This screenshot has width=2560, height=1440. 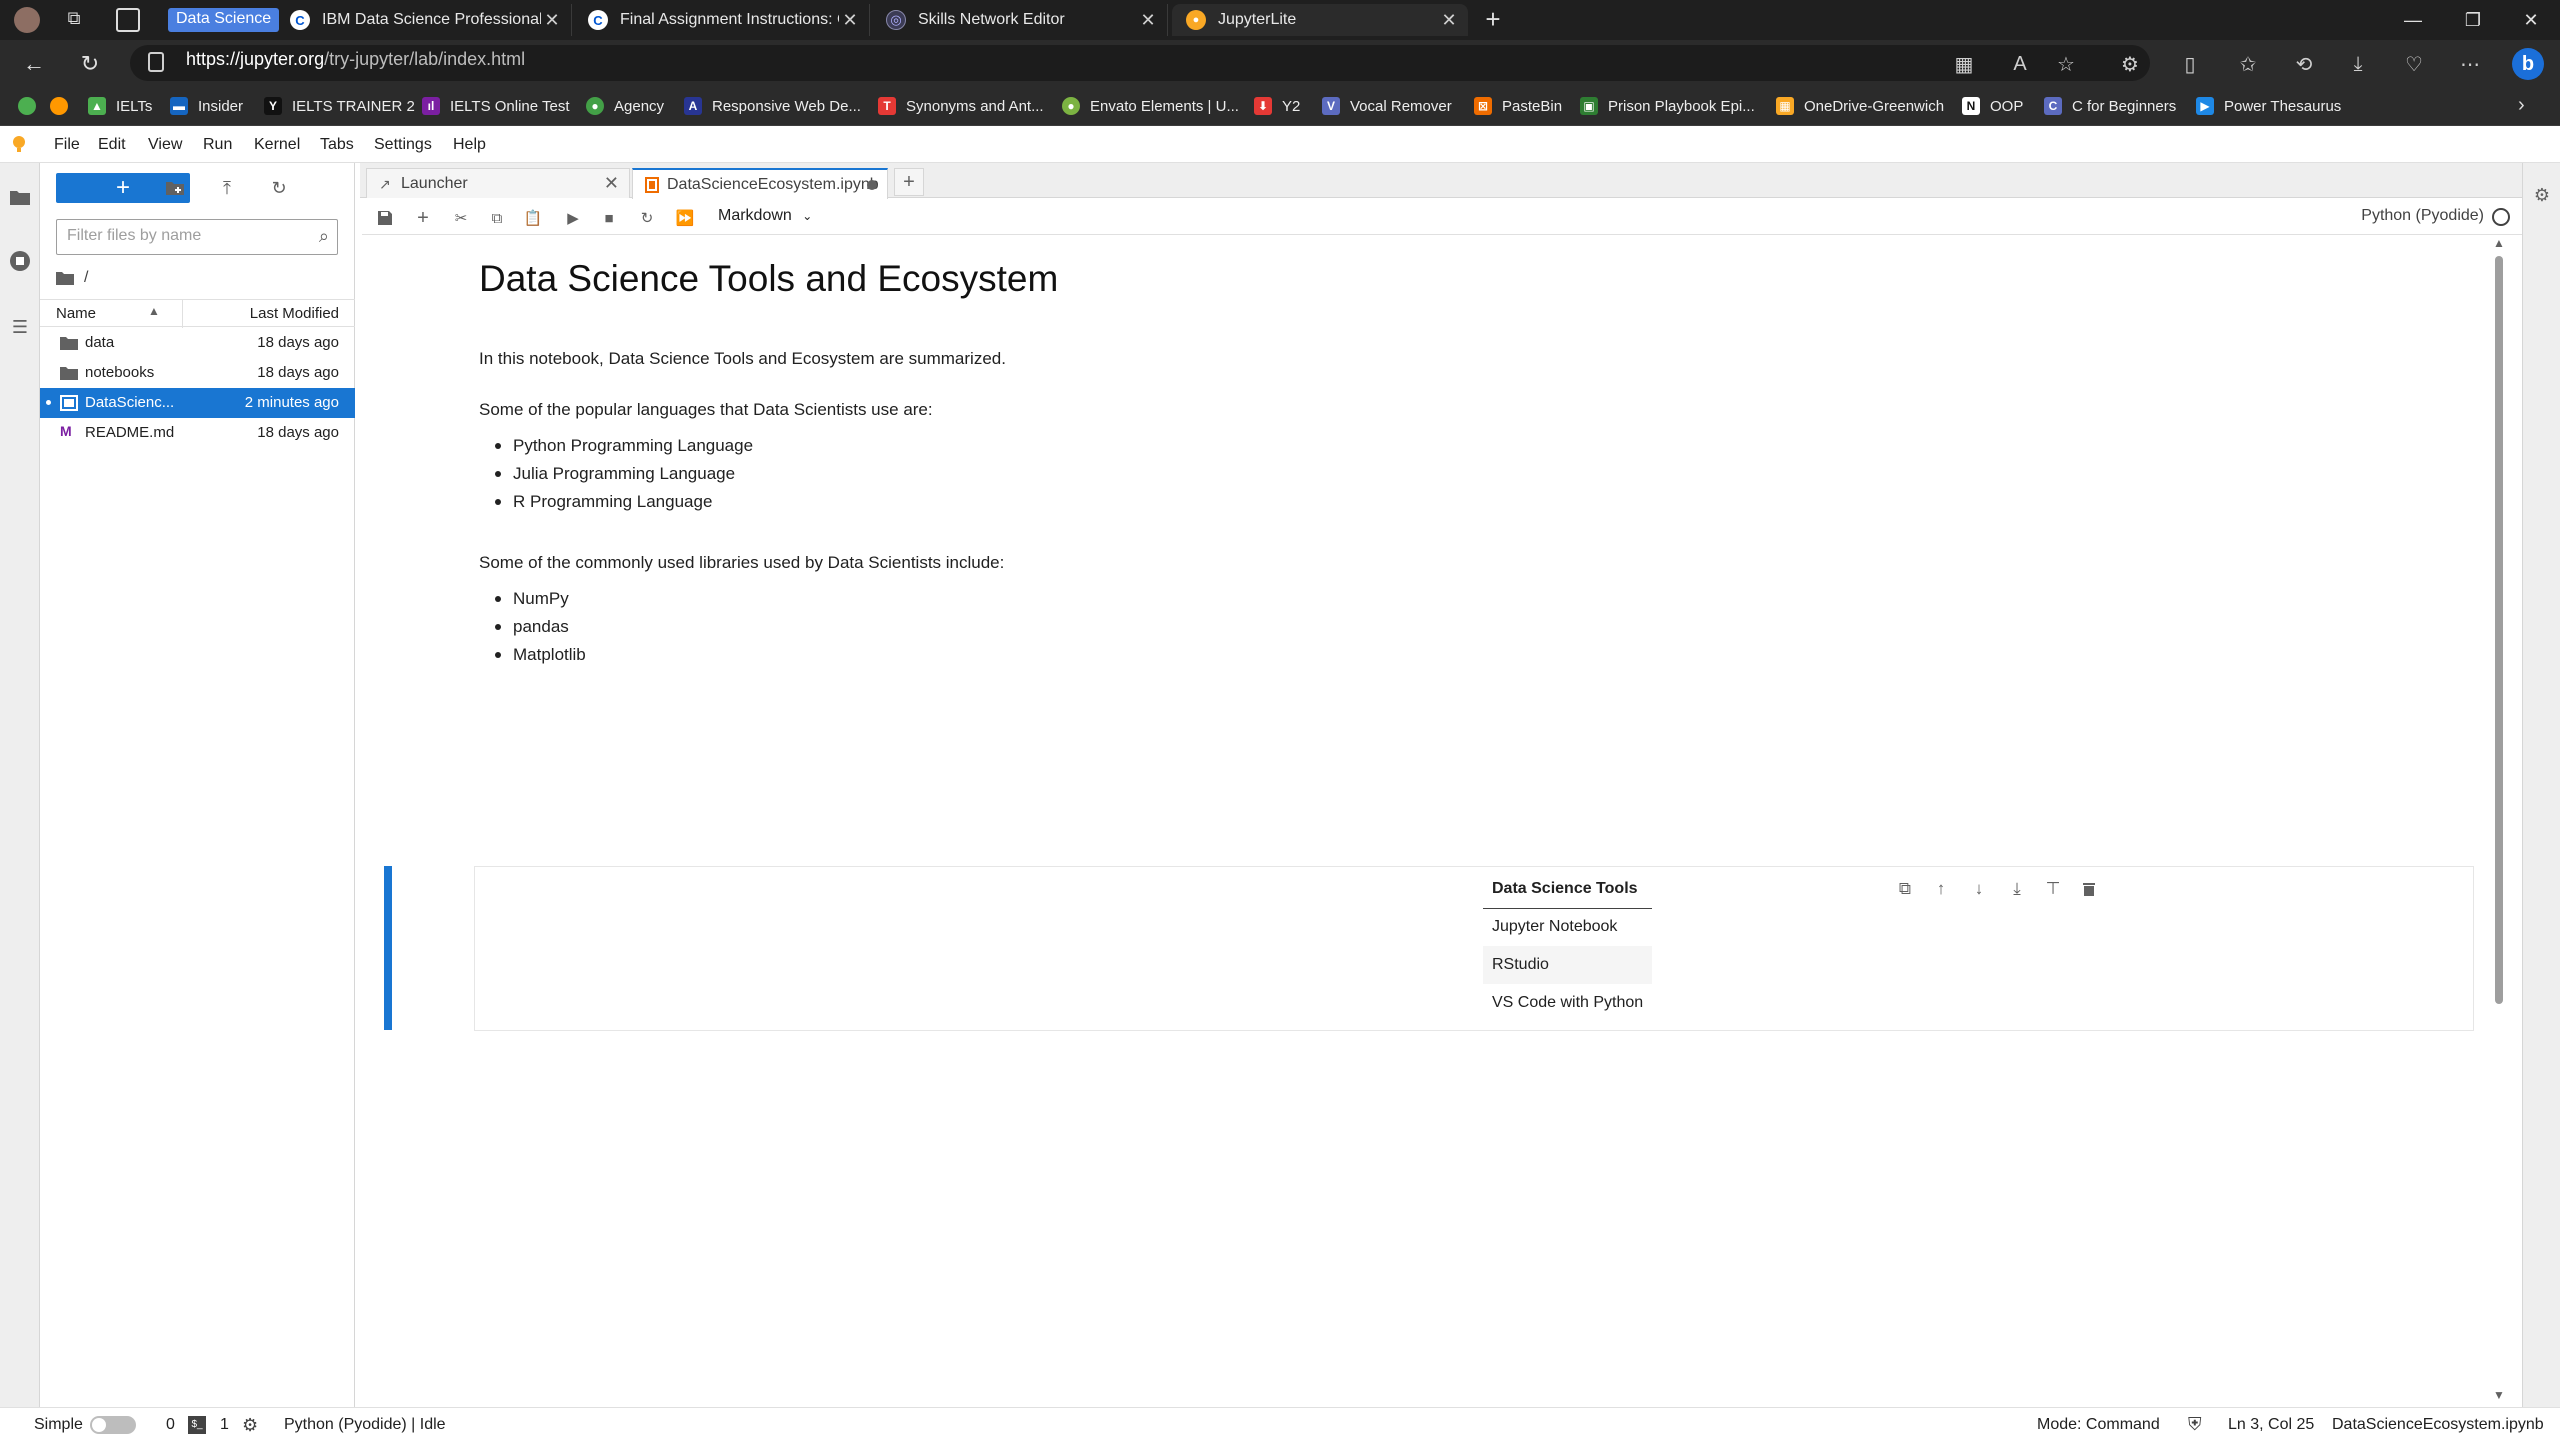 I want to click on favorites-icon: ✩, so click(x=2248, y=64).